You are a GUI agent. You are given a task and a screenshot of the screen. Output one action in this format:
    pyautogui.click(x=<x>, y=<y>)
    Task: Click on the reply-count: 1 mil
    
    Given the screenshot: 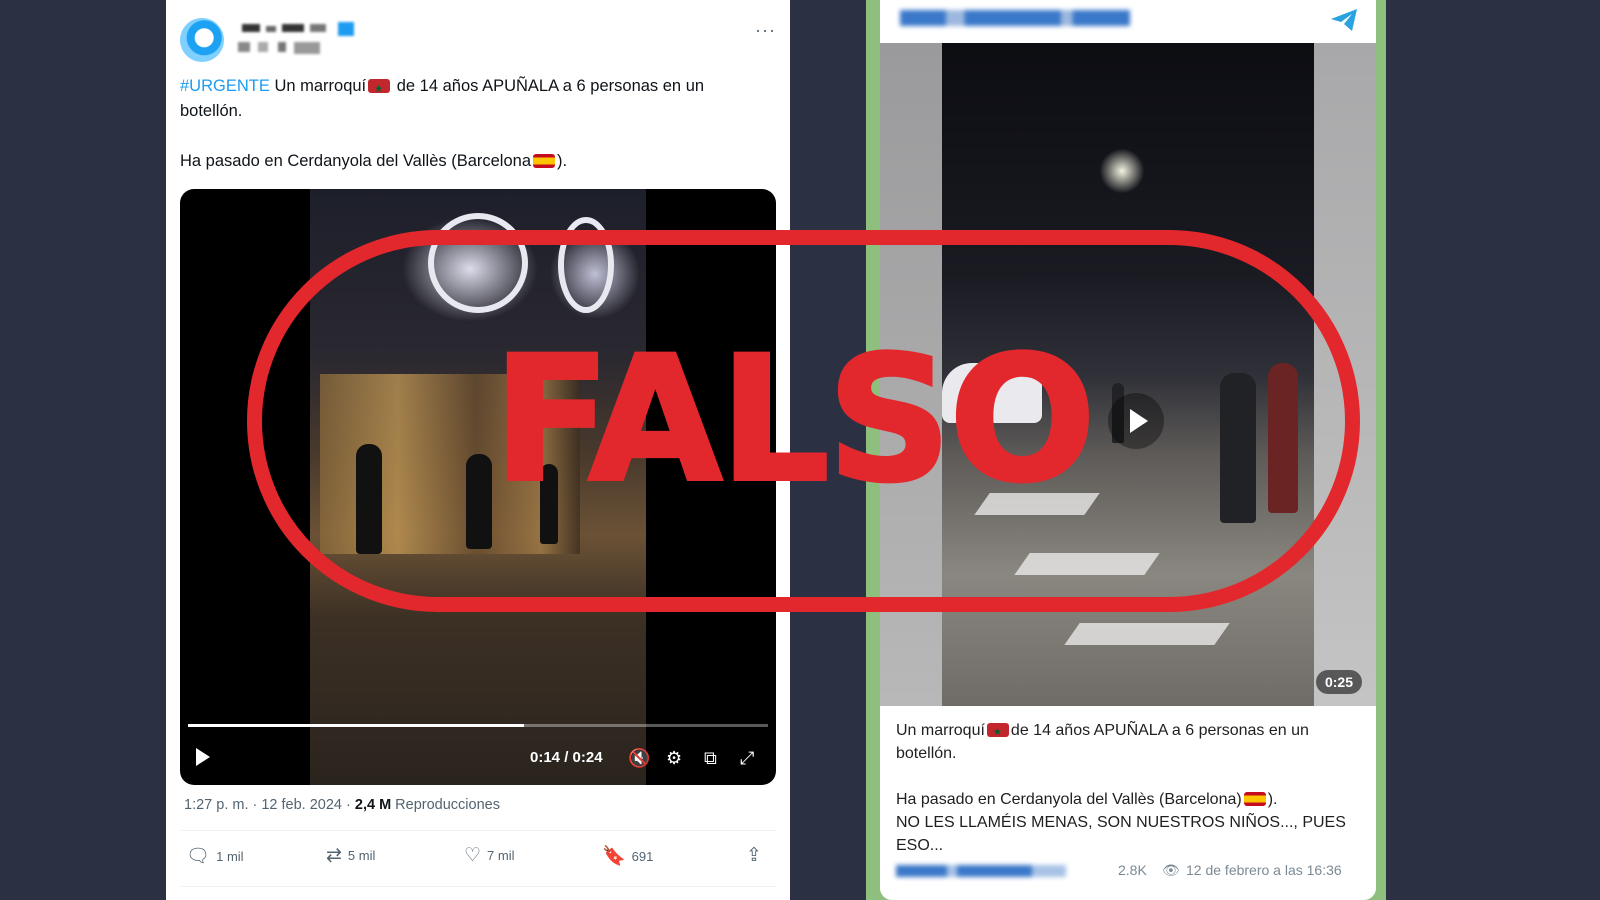 What is the action you would take?
    pyautogui.click(x=230, y=856)
    